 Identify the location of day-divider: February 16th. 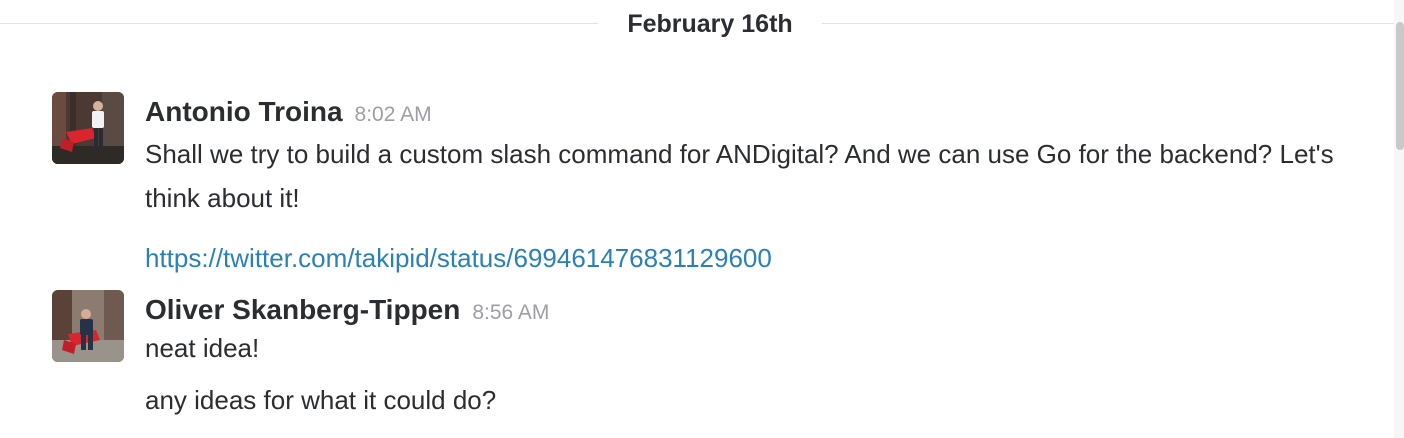
(697, 24).